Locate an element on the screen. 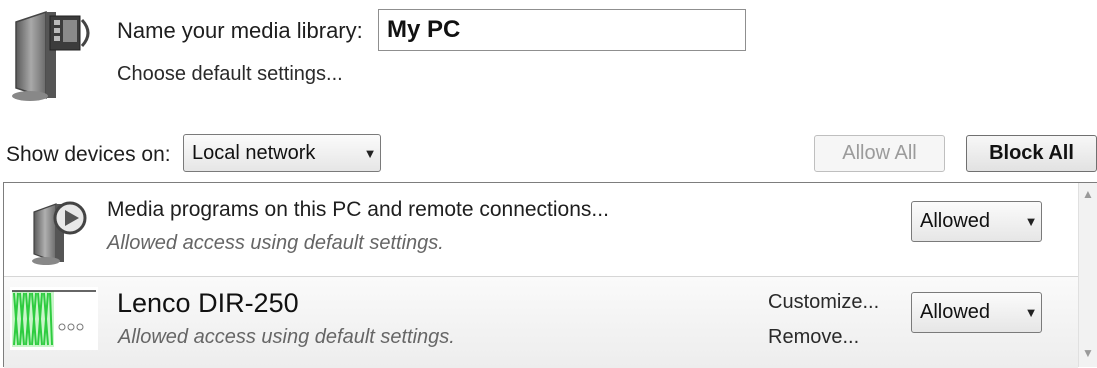 The width and height of the screenshot is (1097, 368). scroll-up-arrow-icon: ▲ is located at coordinates (1088, 195).